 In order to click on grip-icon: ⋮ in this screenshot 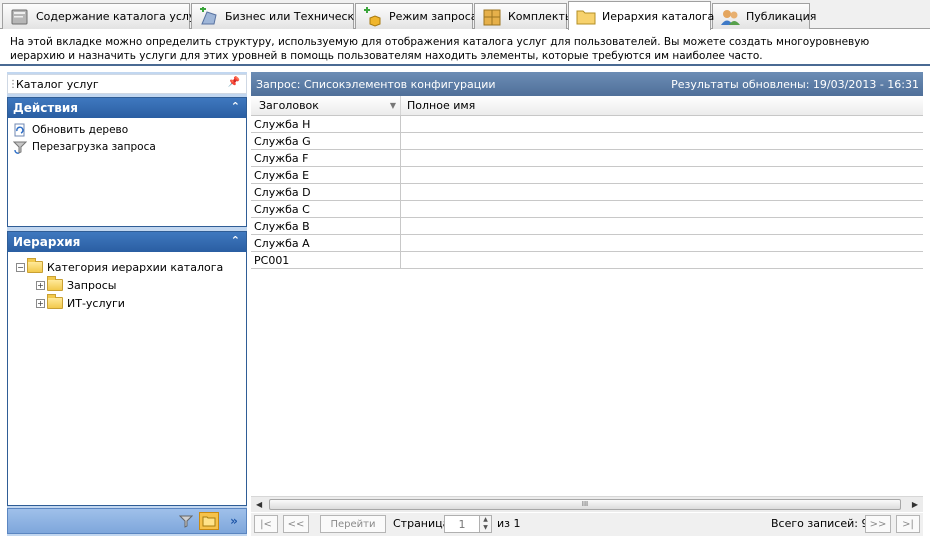, I will do `click(13, 84)`.